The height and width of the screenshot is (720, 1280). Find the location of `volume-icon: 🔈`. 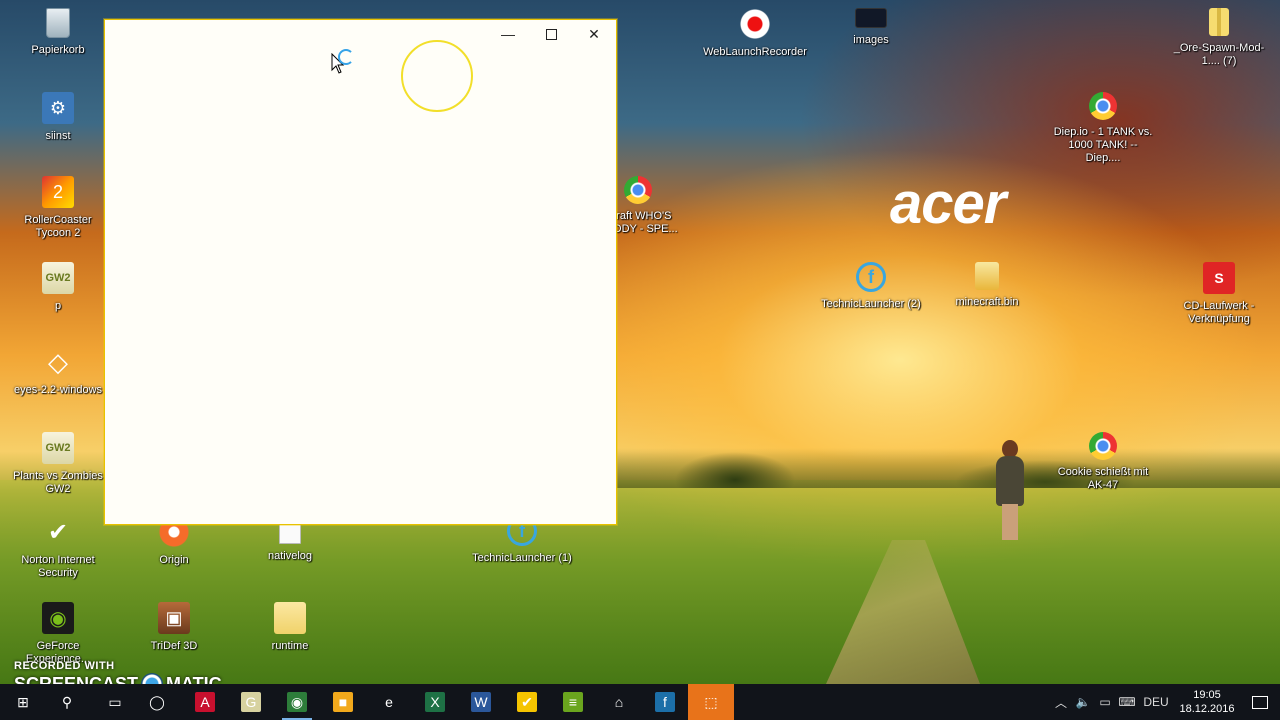

volume-icon: 🔈 is located at coordinates (1083, 702).